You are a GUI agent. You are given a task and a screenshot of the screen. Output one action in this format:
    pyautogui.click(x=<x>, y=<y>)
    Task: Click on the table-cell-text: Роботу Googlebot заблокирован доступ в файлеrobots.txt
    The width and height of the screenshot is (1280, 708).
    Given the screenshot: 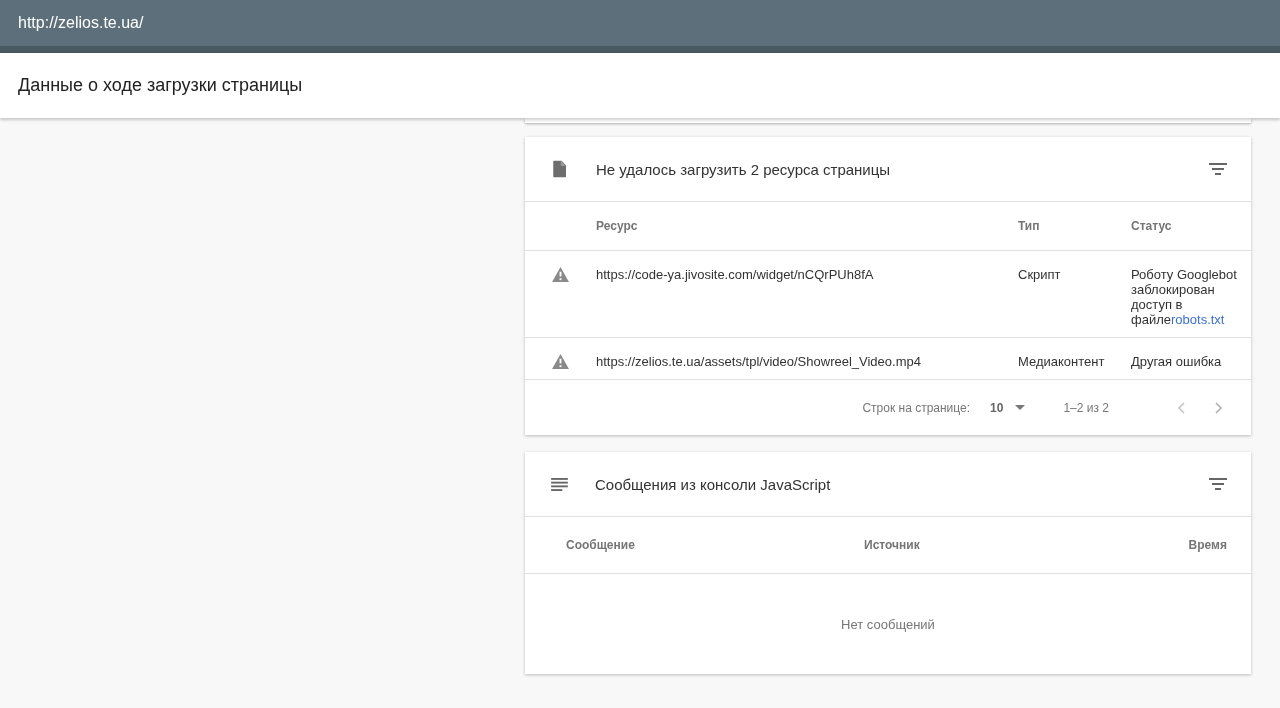 What is the action you would take?
    pyautogui.click(x=1184, y=297)
    